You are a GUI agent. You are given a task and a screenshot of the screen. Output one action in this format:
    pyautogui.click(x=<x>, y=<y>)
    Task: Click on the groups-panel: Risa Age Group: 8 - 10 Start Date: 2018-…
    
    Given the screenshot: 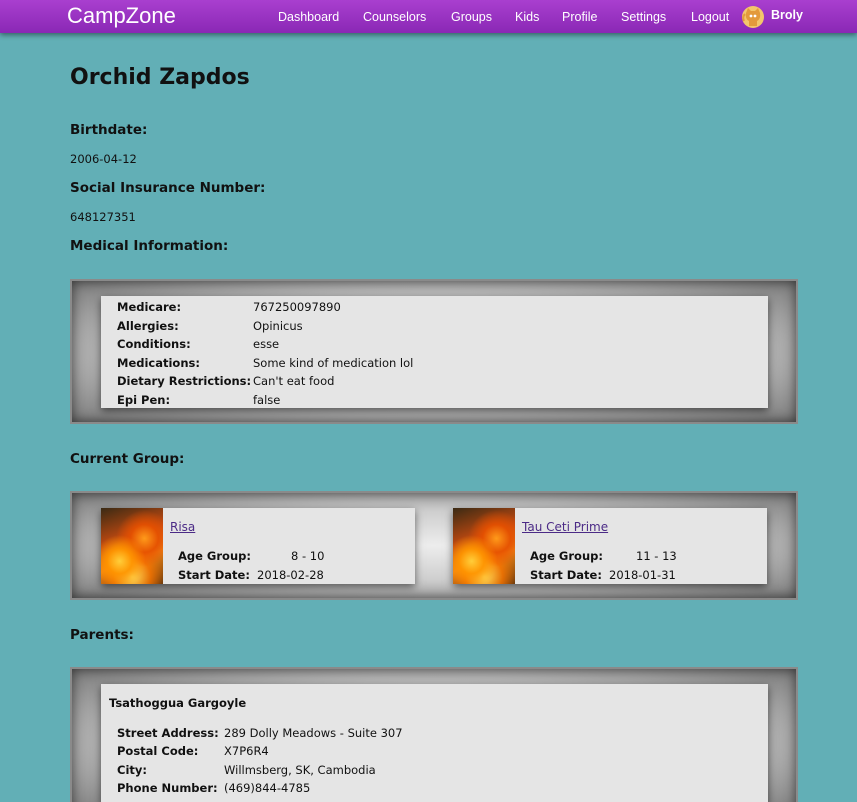 What is the action you would take?
    pyautogui.click(x=434, y=545)
    